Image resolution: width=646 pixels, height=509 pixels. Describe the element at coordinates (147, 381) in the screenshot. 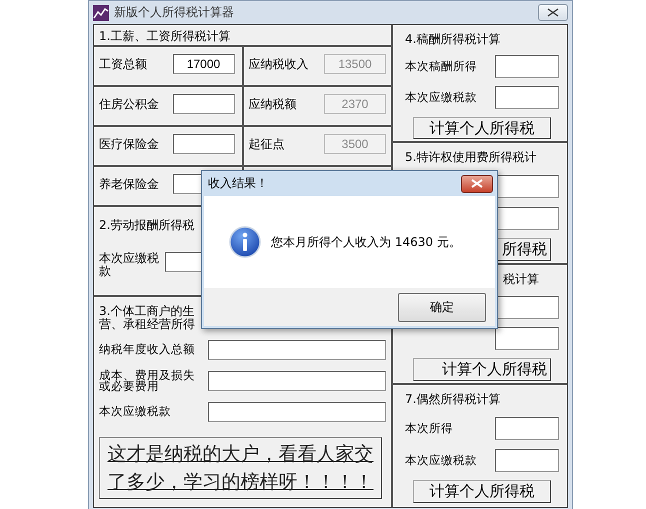

I see `field-label: 成本、费用及损失或必要费用` at that location.